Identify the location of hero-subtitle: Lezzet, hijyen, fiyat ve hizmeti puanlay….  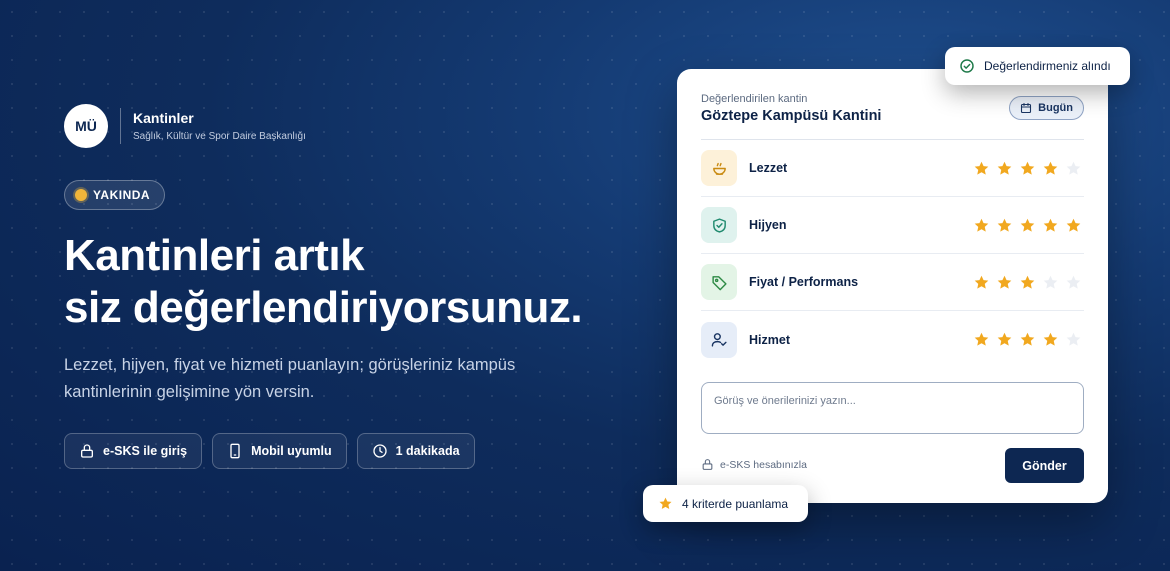
(299, 379).